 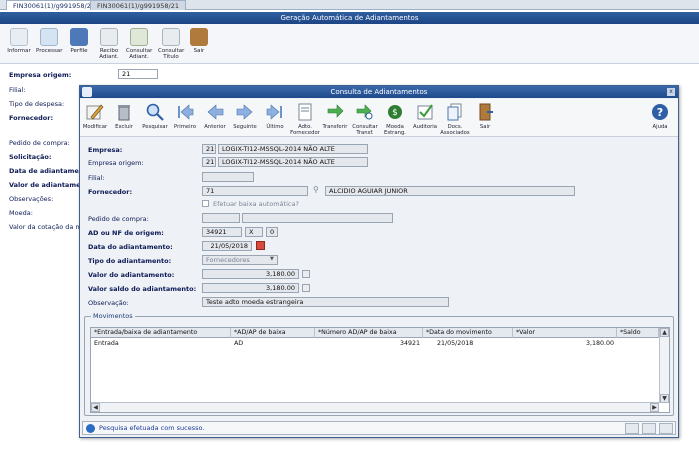 I want to click on valor-saldo-field: 3,180.00, so click(x=250, y=288).